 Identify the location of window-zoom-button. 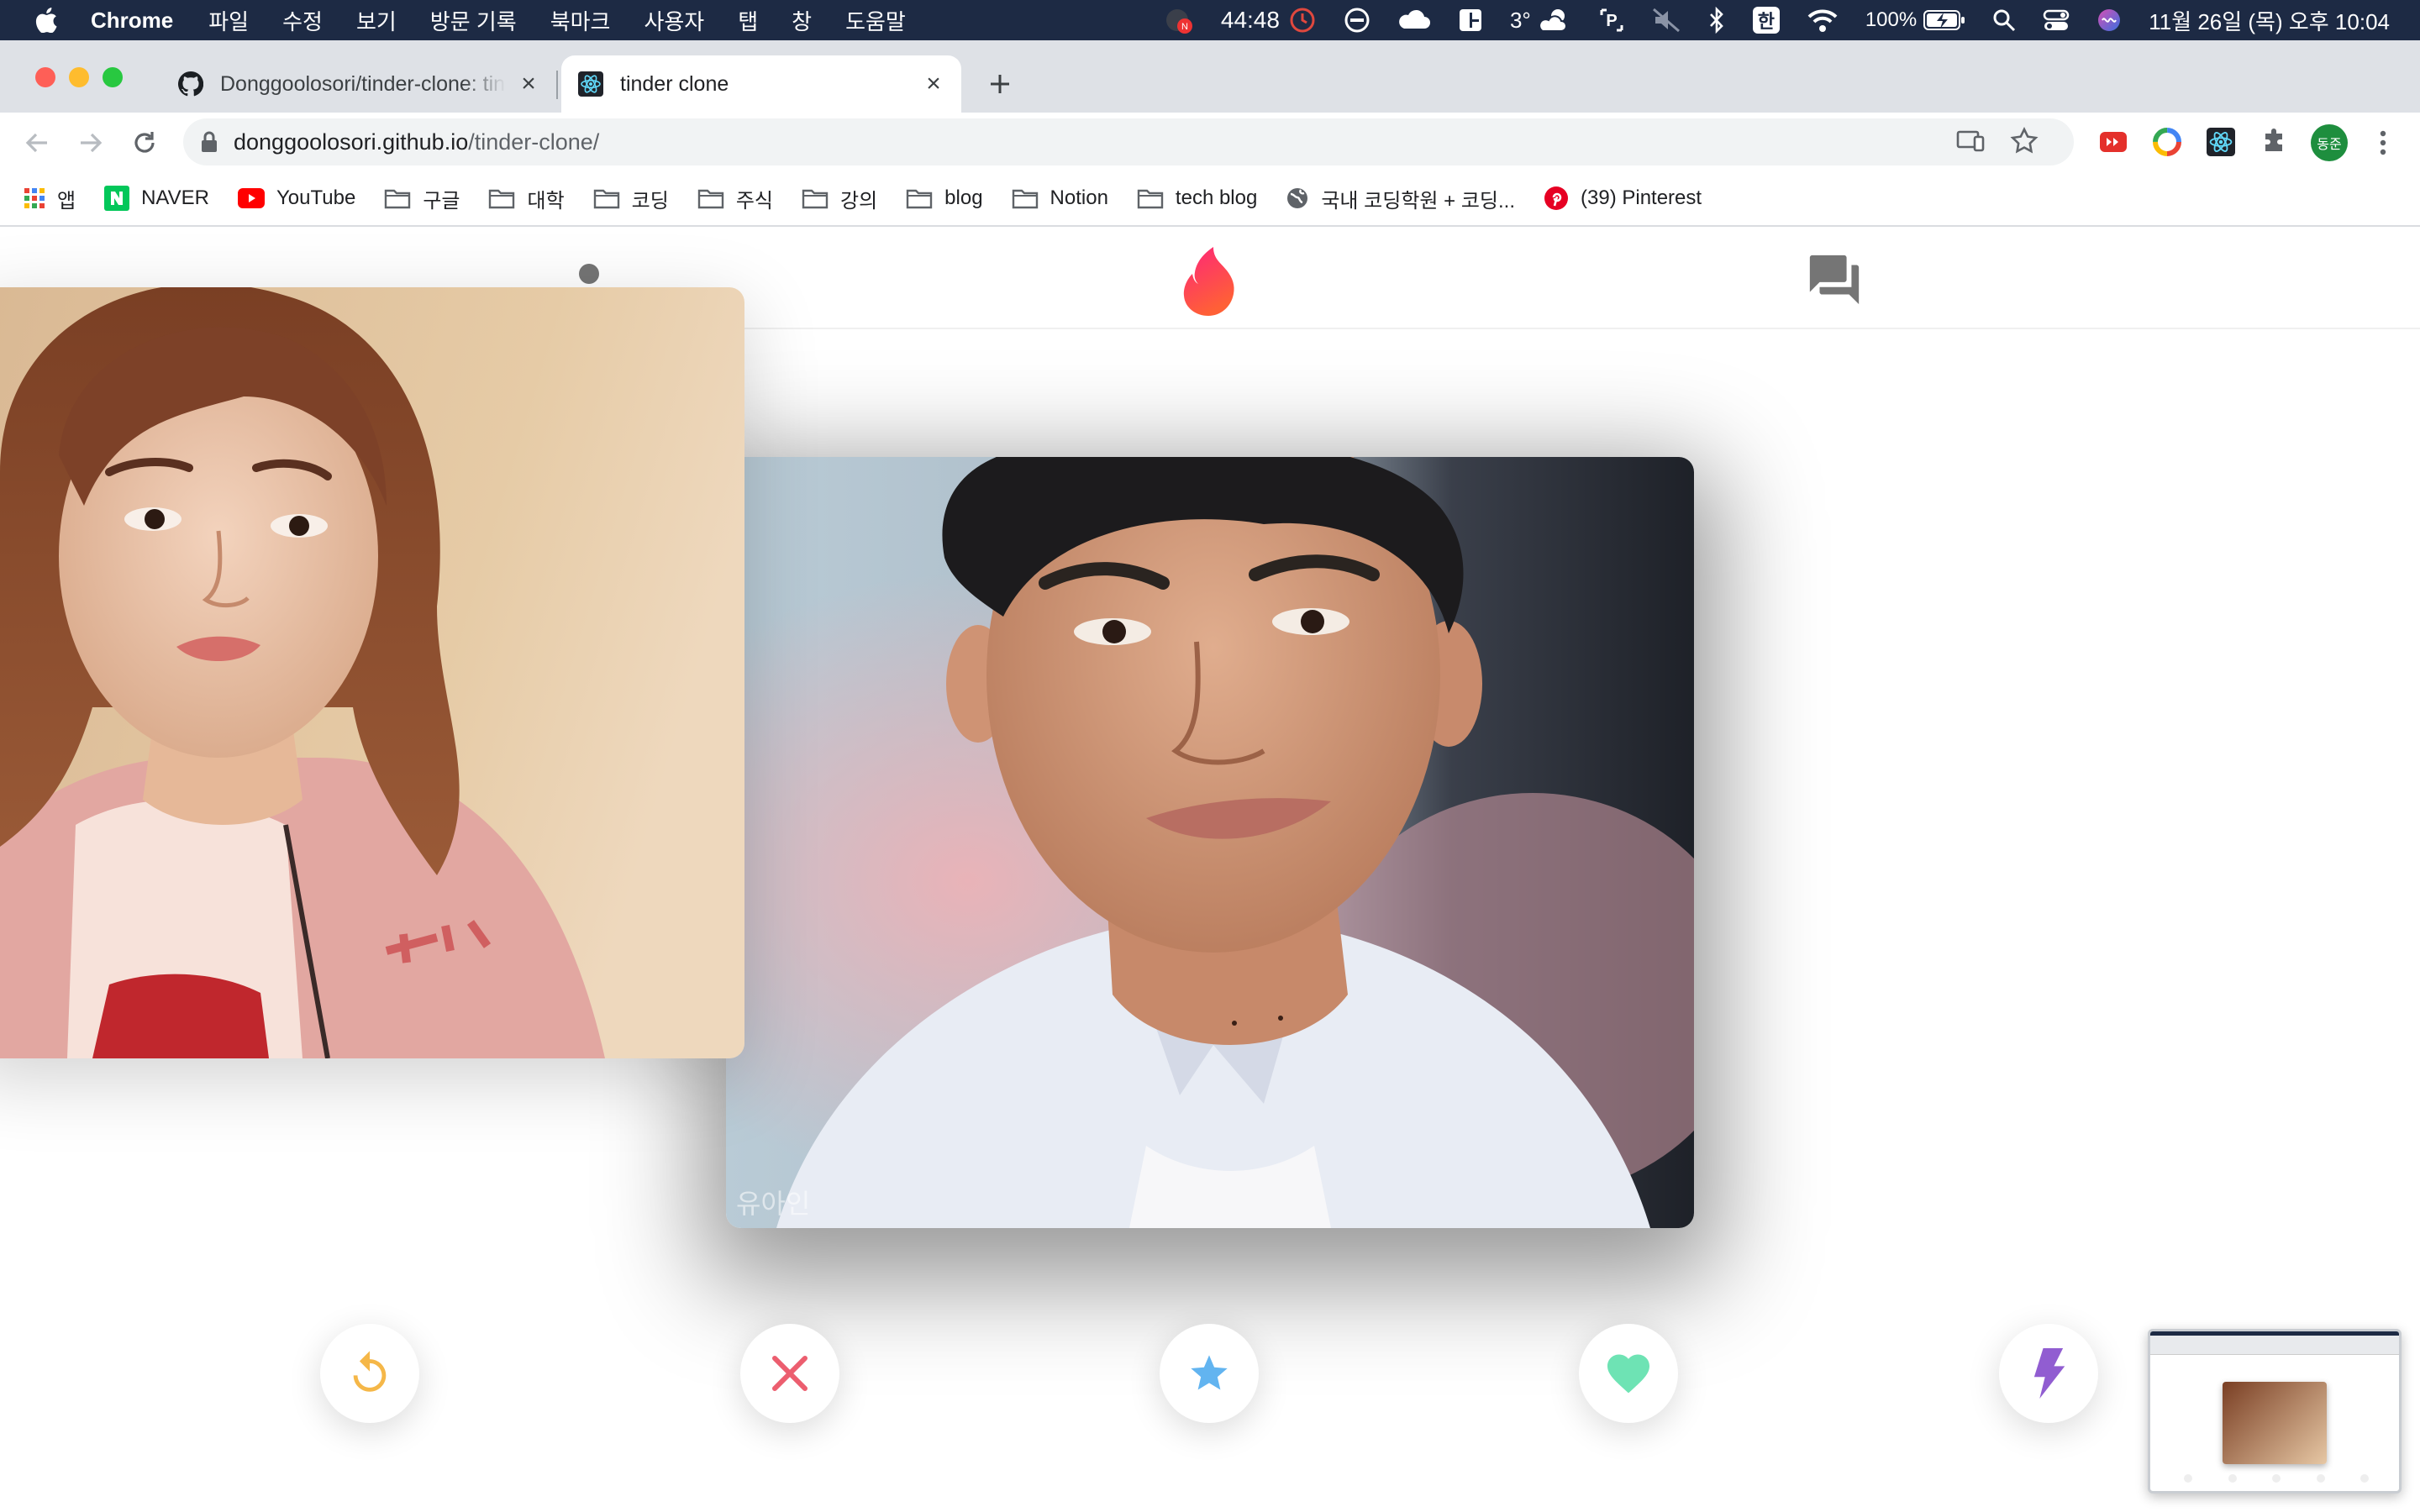
(113, 77).